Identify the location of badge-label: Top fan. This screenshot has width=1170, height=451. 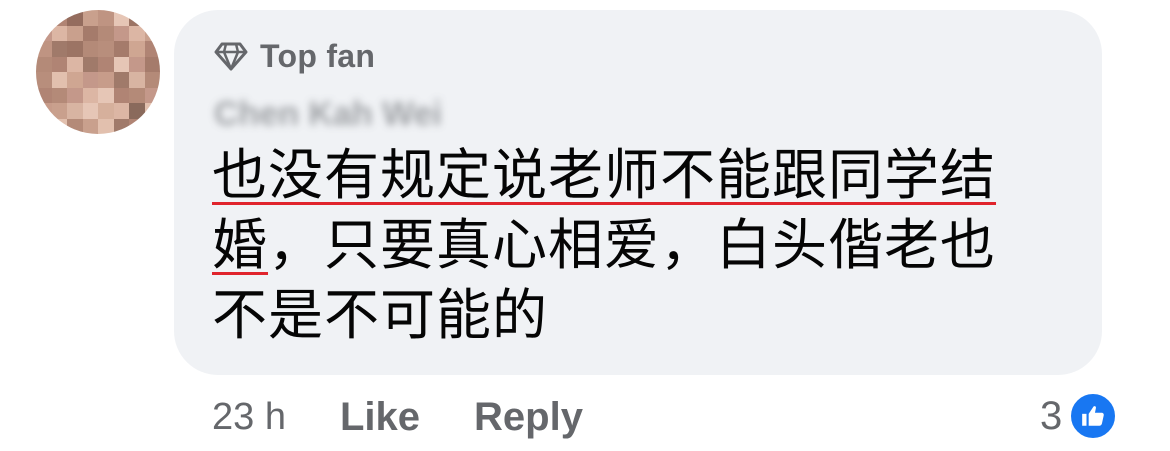
(318, 55).